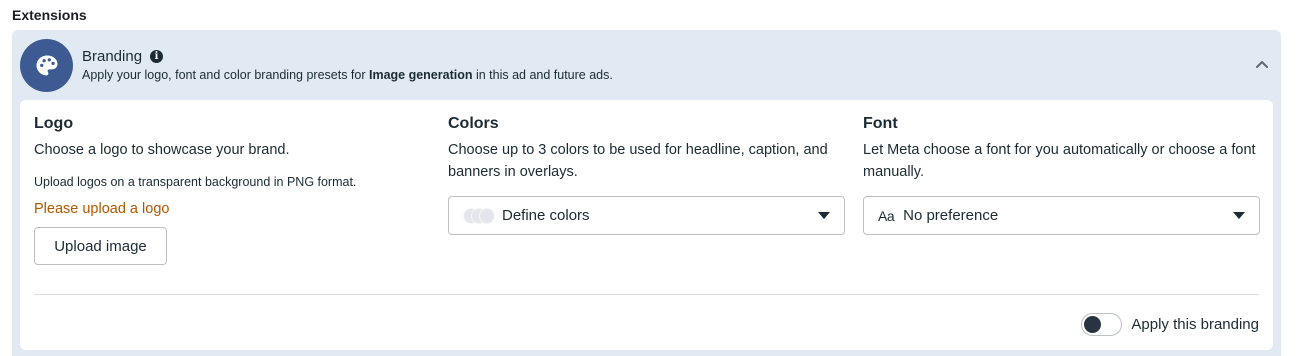  Describe the element at coordinates (1195, 324) in the screenshot. I see `apply-branding-label: Apply this branding` at that location.